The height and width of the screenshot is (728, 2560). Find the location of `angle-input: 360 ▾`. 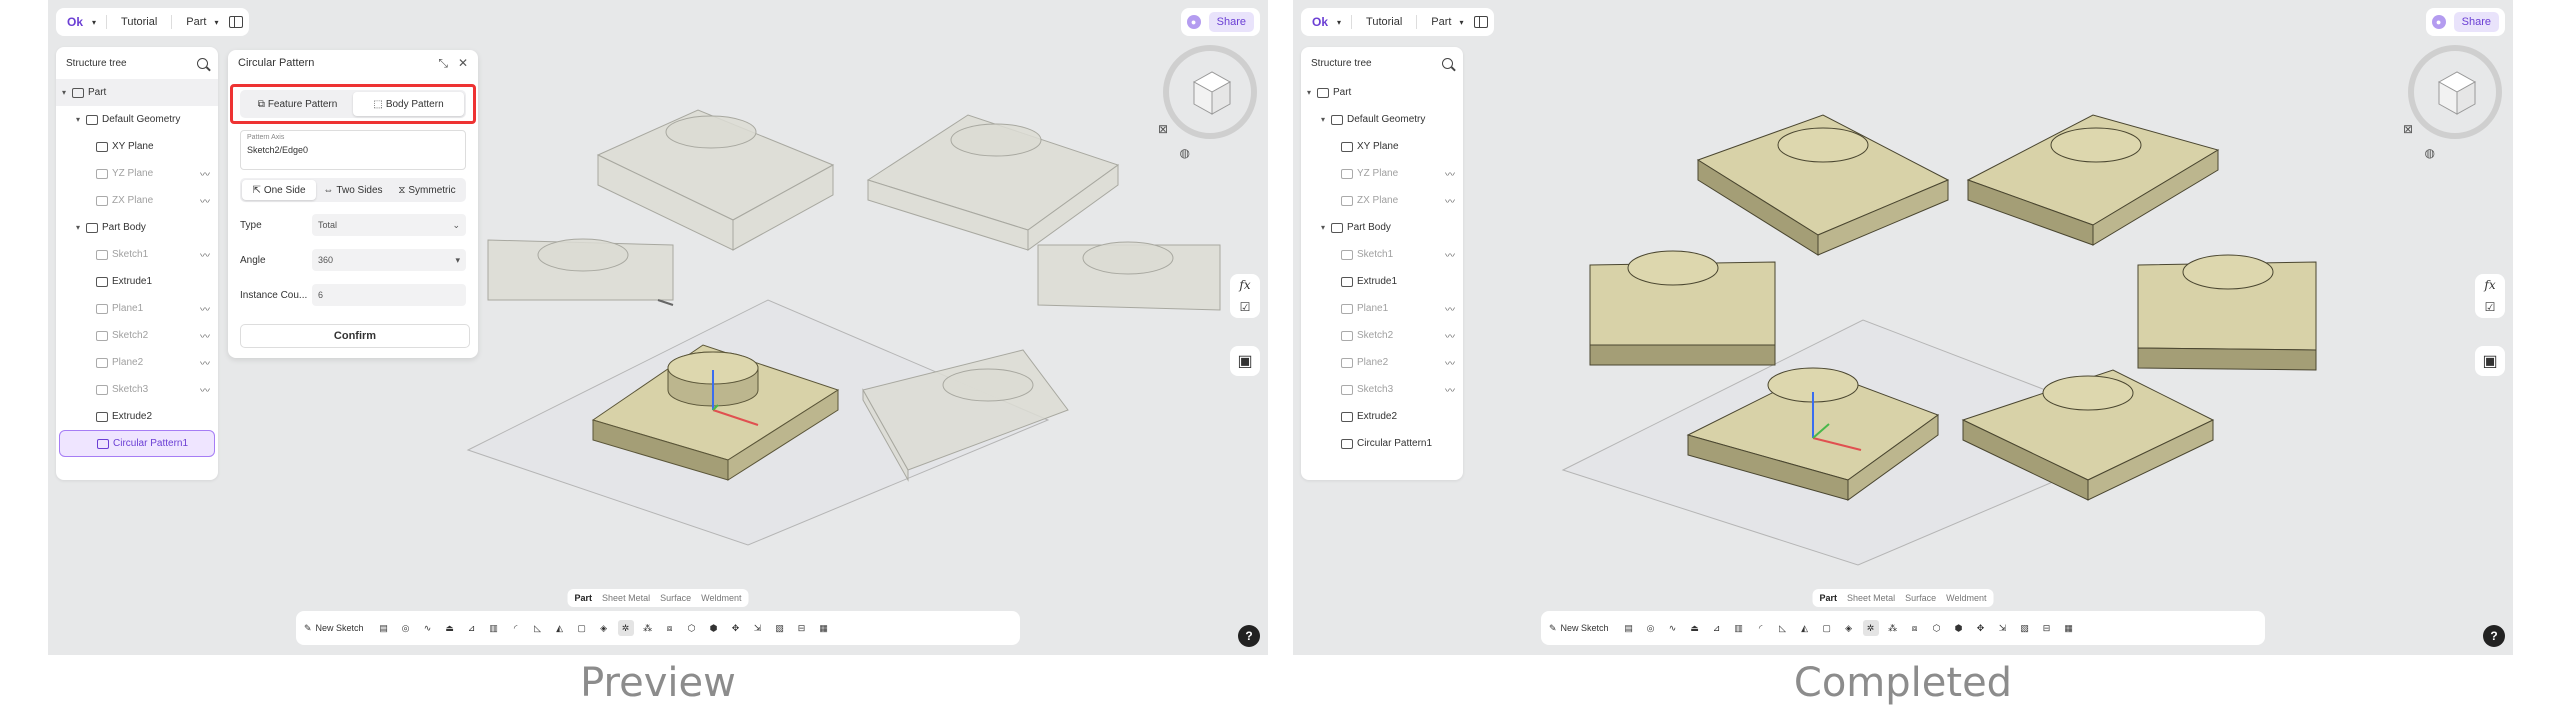

angle-input: 360 ▾ is located at coordinates (389, 260).